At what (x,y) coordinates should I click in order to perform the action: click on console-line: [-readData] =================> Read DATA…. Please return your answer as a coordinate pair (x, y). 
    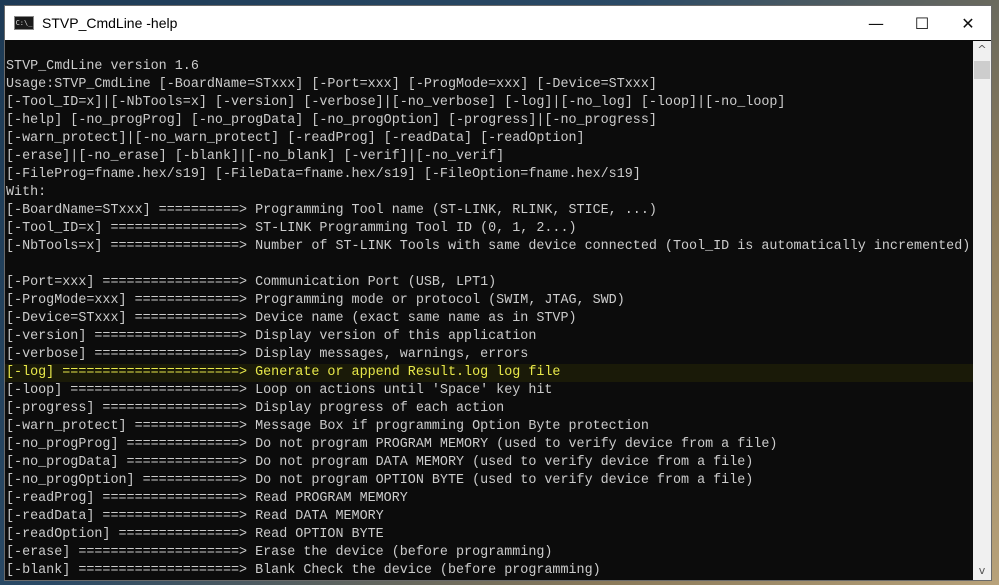
    Looking at the image, I should click on (195, 516).